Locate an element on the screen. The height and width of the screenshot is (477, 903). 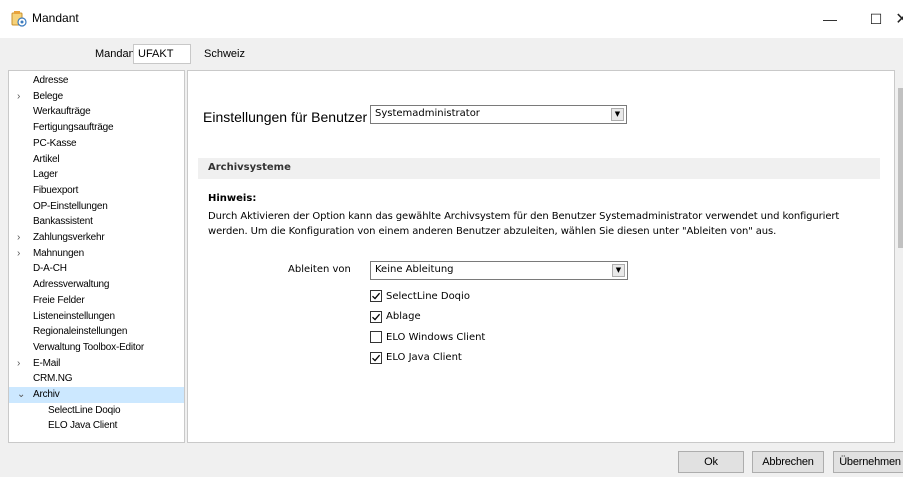
sidebar-item-label: Belege is located at coordinates (48, 96).